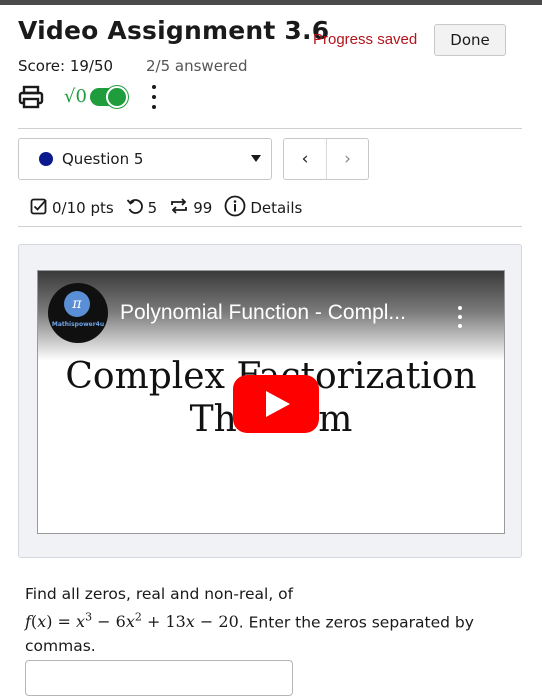 The height and width of the screenshot is (700, 542). What do you see at coordinates (305, 159) in the screenshot?
I see `previous-question-button: ‹` at bounding box center [305, 159].